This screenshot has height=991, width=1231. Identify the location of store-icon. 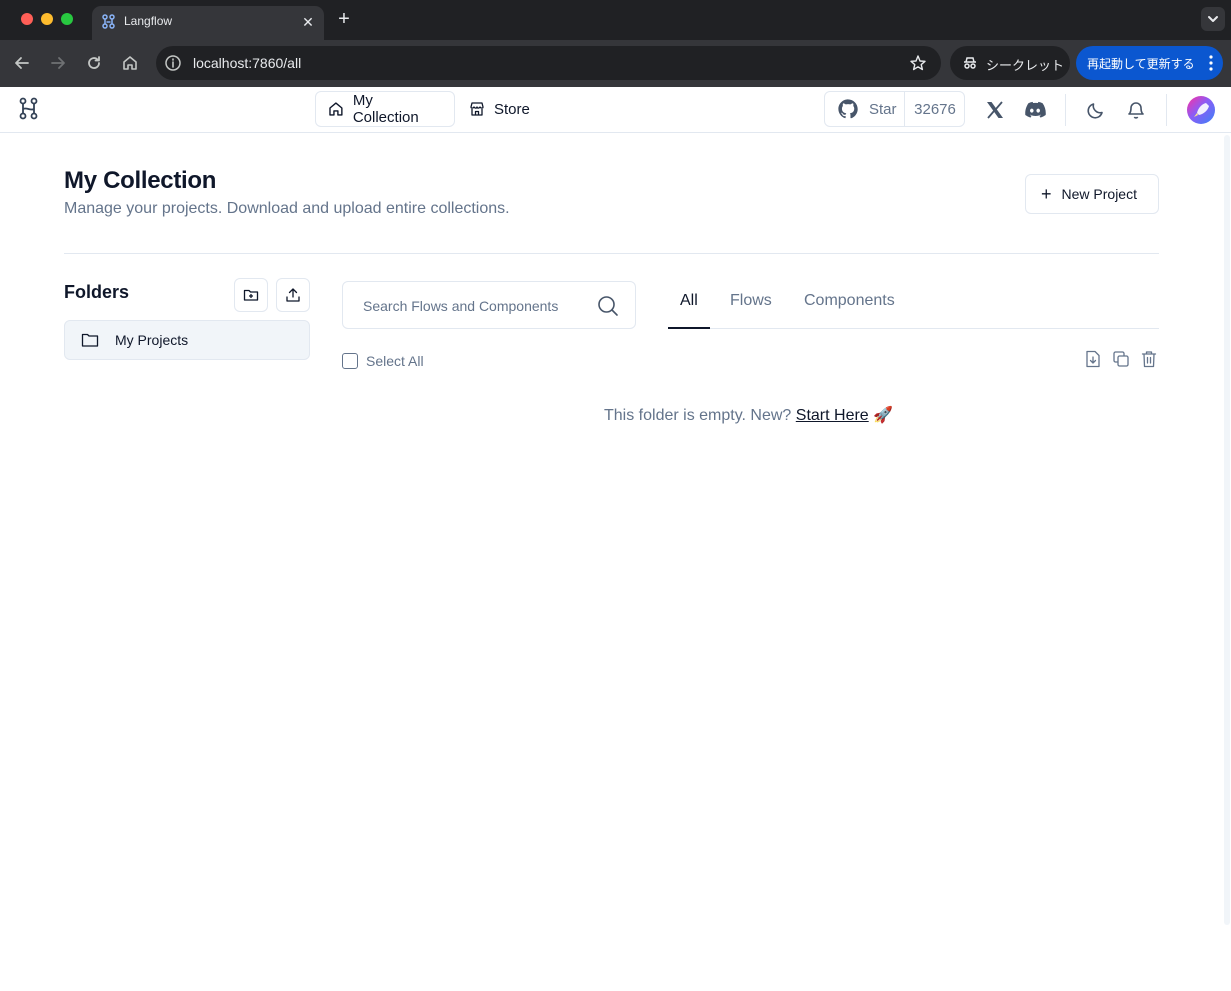
(477, 109).